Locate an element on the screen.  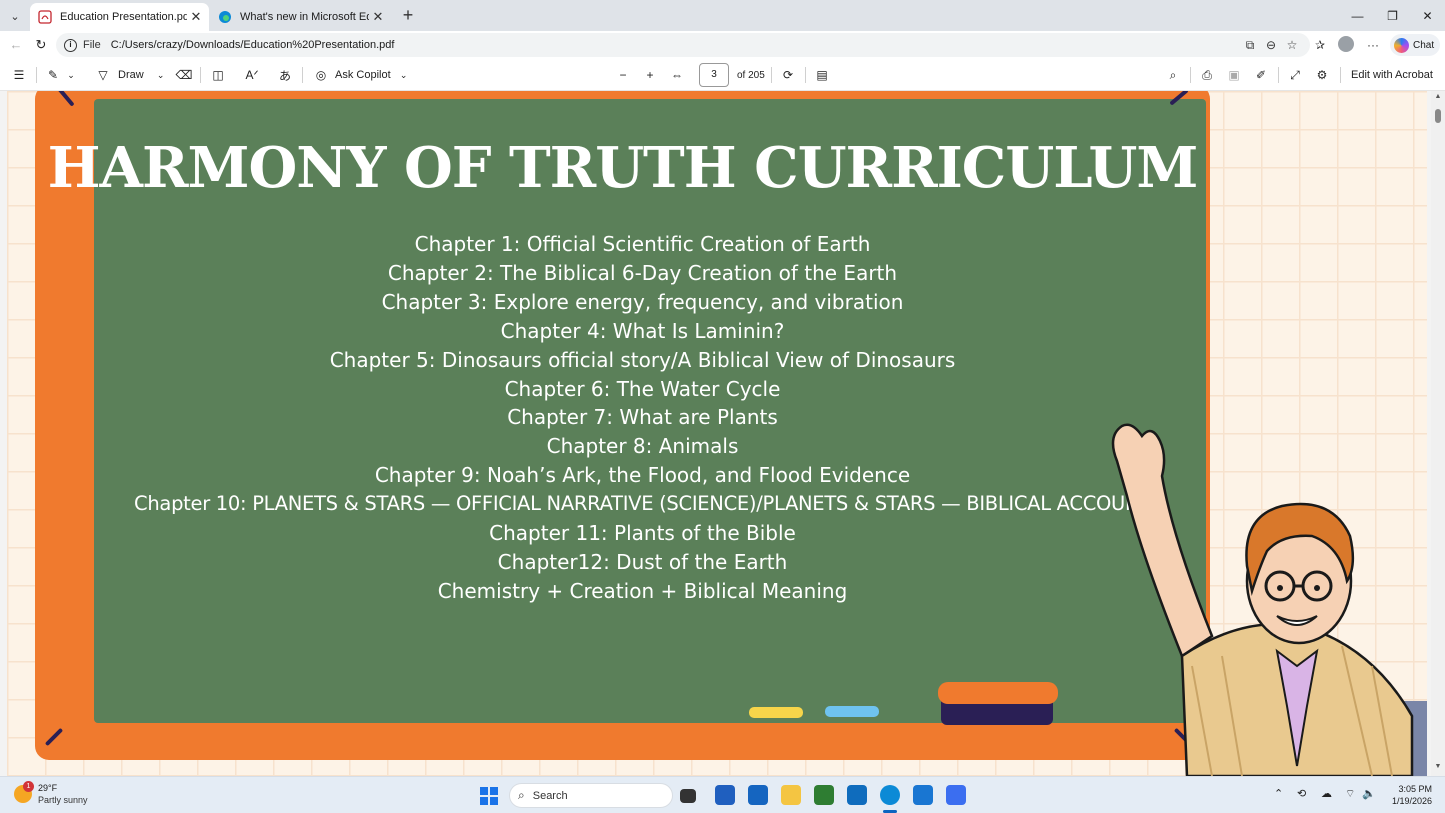
info-icon: i is located at coordinates (70, 45).